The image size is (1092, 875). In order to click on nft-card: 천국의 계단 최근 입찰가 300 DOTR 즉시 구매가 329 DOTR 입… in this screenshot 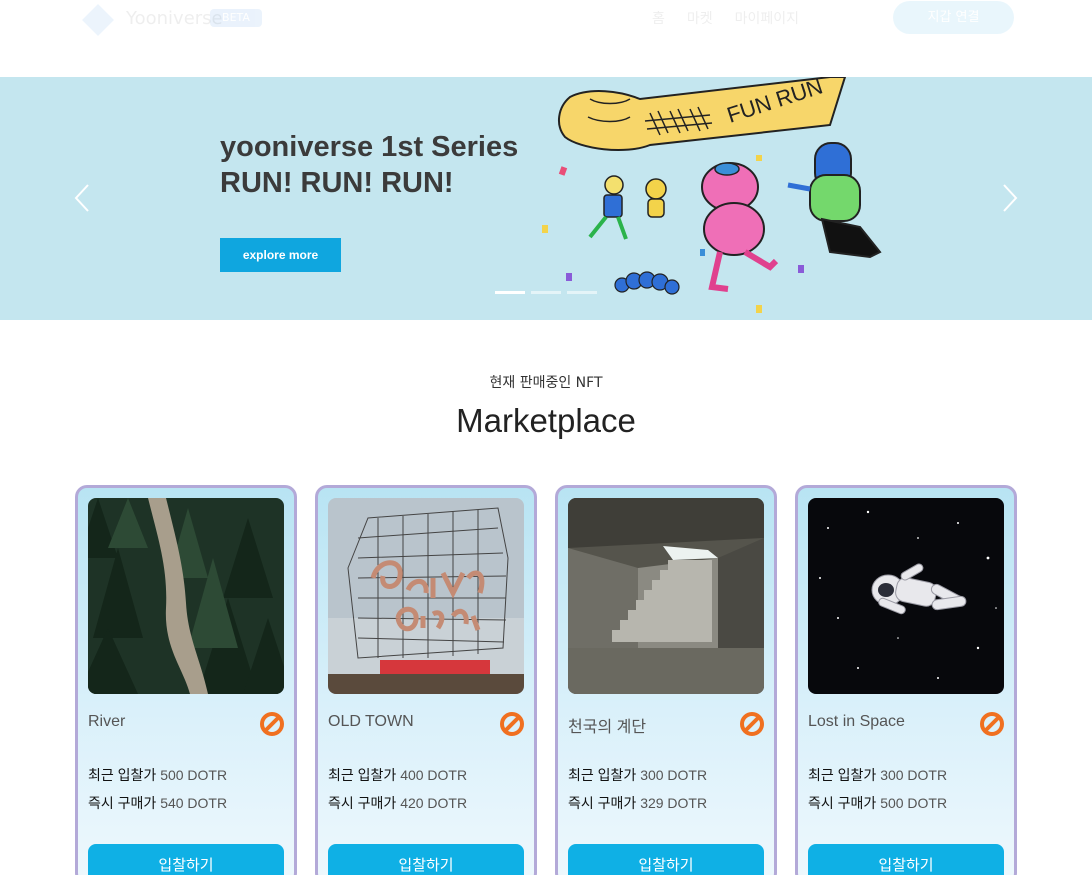, I will do `click(666, 680)`.